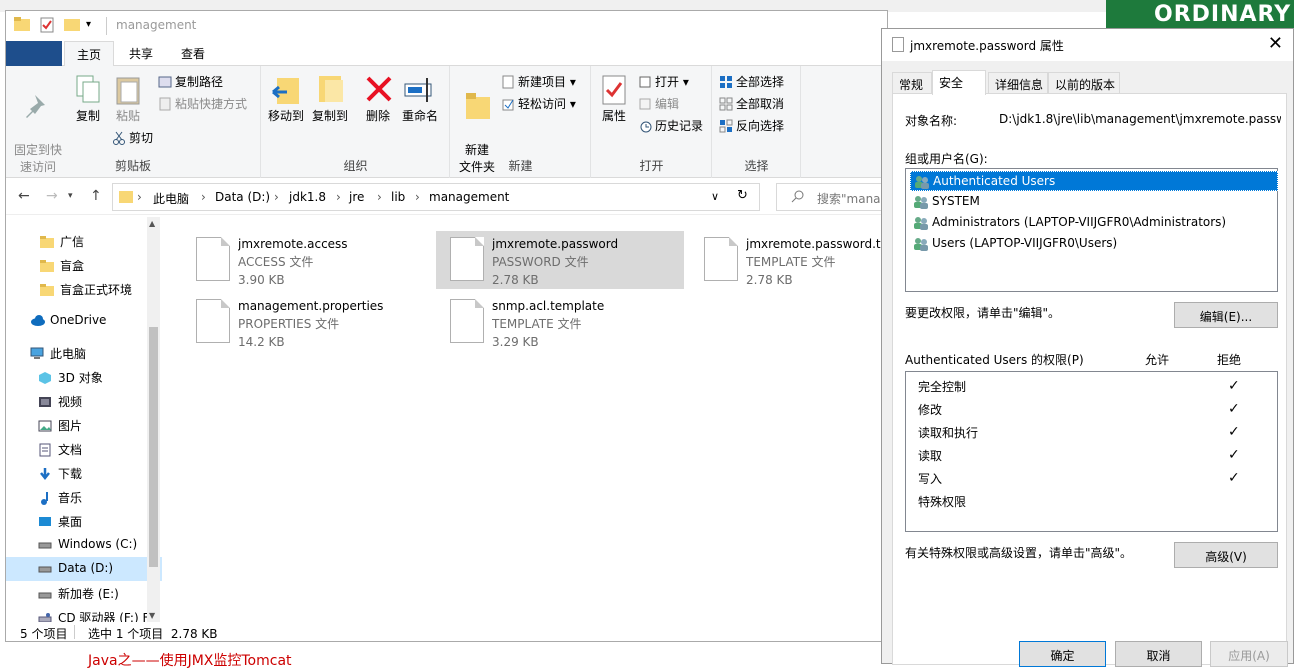 The width and height of the screenshot is (1294, 670). I want to click on copy-to-button: 复制到, so click(330, 99).